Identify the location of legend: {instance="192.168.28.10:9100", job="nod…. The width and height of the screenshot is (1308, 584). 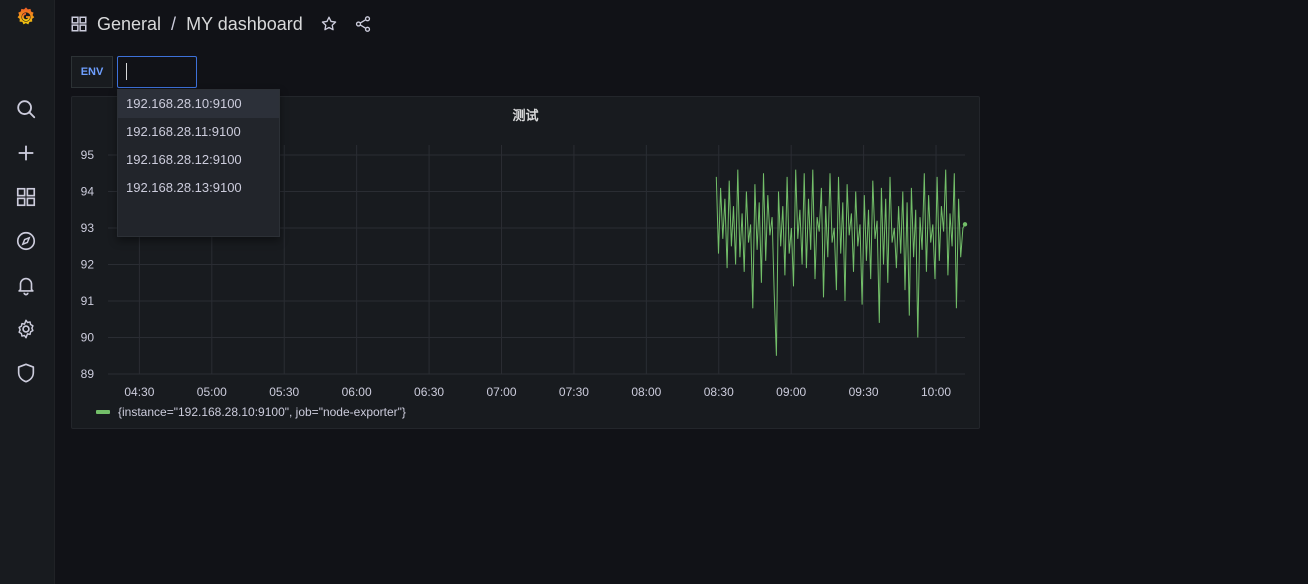
(251, 412).